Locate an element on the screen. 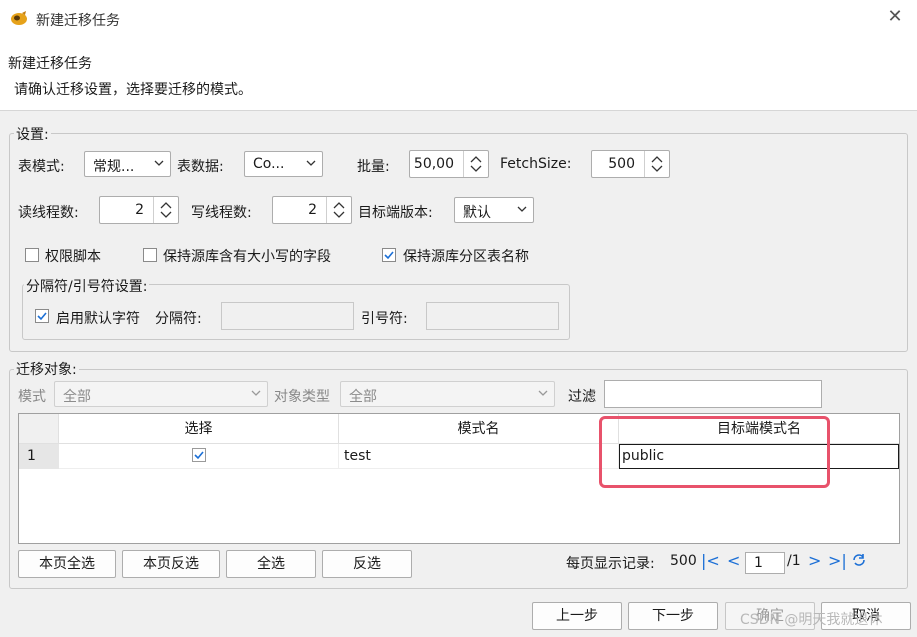 The width and height of the screenshot is (917, 637). invert-button: 反选 is located at coordinates (367, 564).